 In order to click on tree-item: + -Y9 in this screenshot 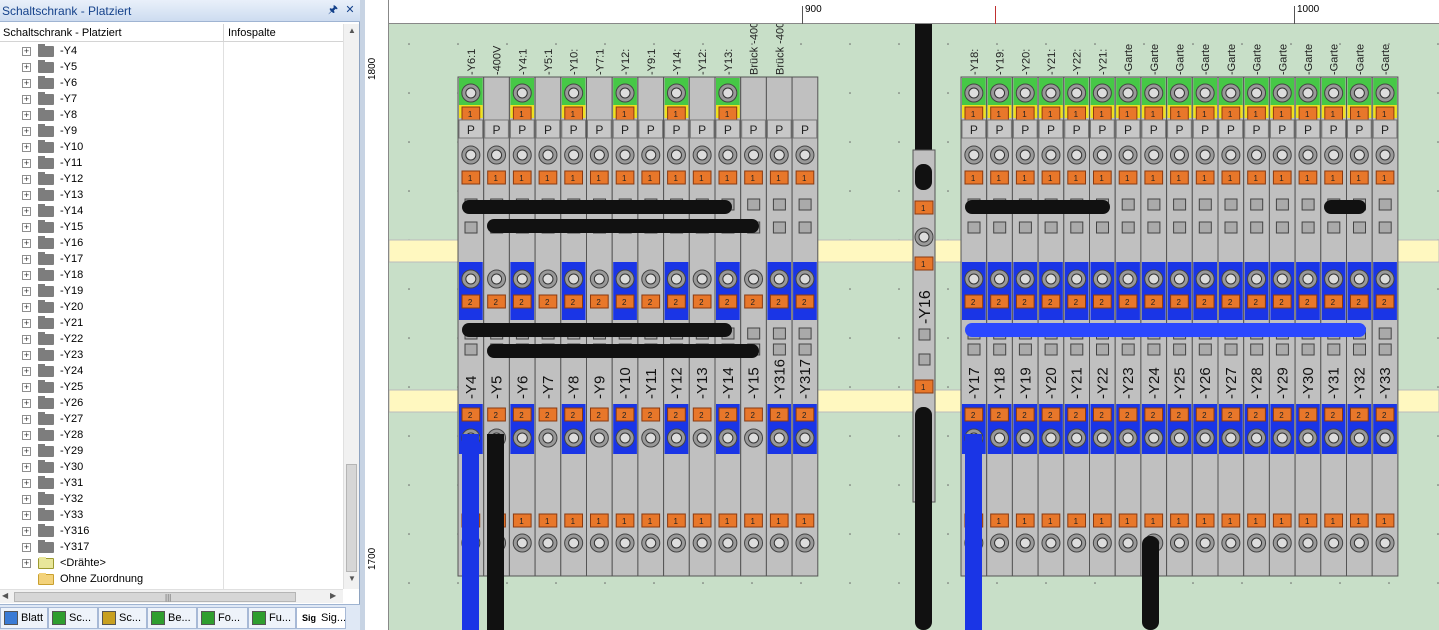, I will do `click(170, 131)`.